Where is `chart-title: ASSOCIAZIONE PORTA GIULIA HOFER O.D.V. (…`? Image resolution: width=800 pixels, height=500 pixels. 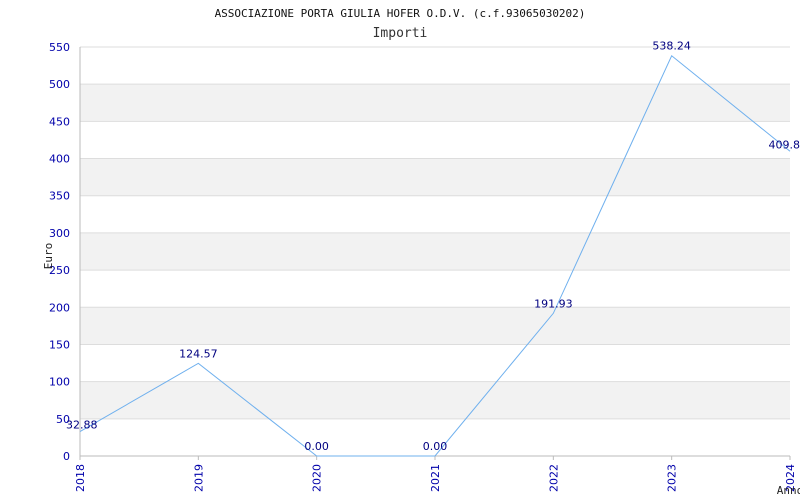
chart-title: ASSOCIAZIONE PORTA GIULIA HOFER O.D.V. (… is located at coordinates (400, 13).